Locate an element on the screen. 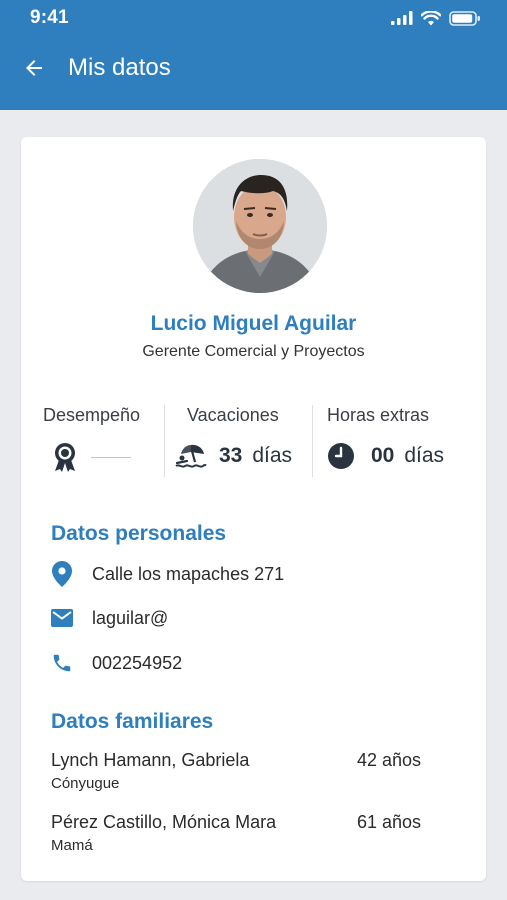  email-row: laguilar@ is located at coordinates (109, 618).